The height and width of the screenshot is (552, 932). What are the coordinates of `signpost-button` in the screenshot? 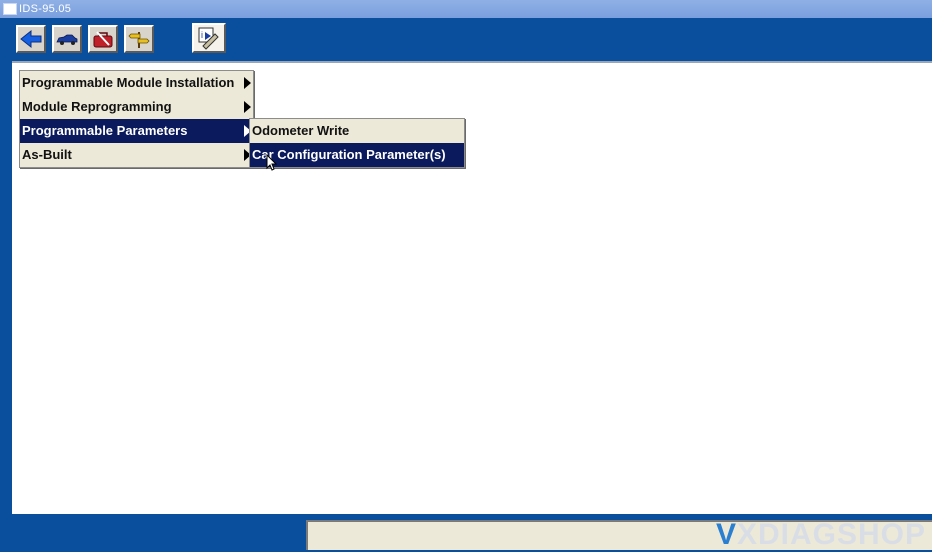 It's located at (139, 39).